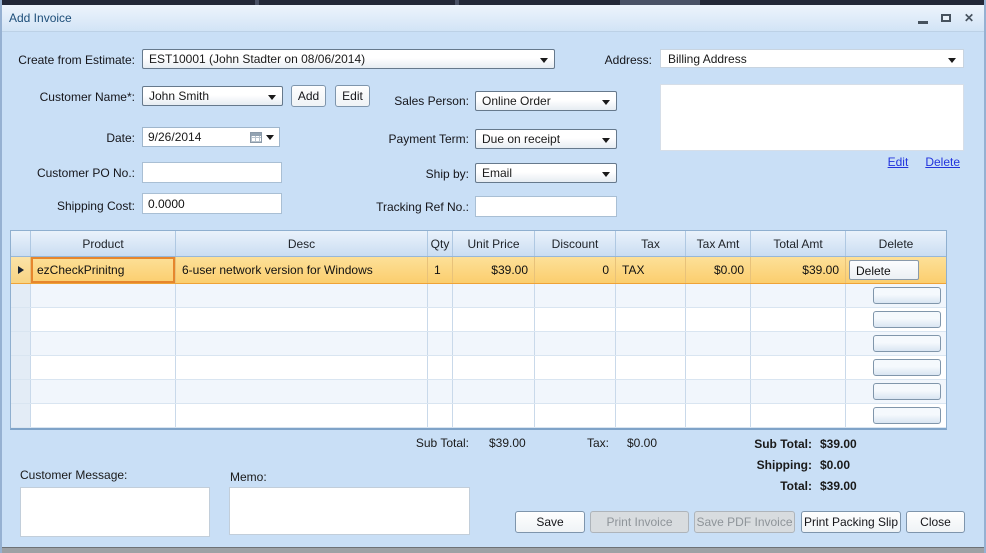 This screenshot has width=986, height=553. Describe the element at coordinates (352, 96) in the screenshot. I see `edit-customer-button: Edit` at that location.